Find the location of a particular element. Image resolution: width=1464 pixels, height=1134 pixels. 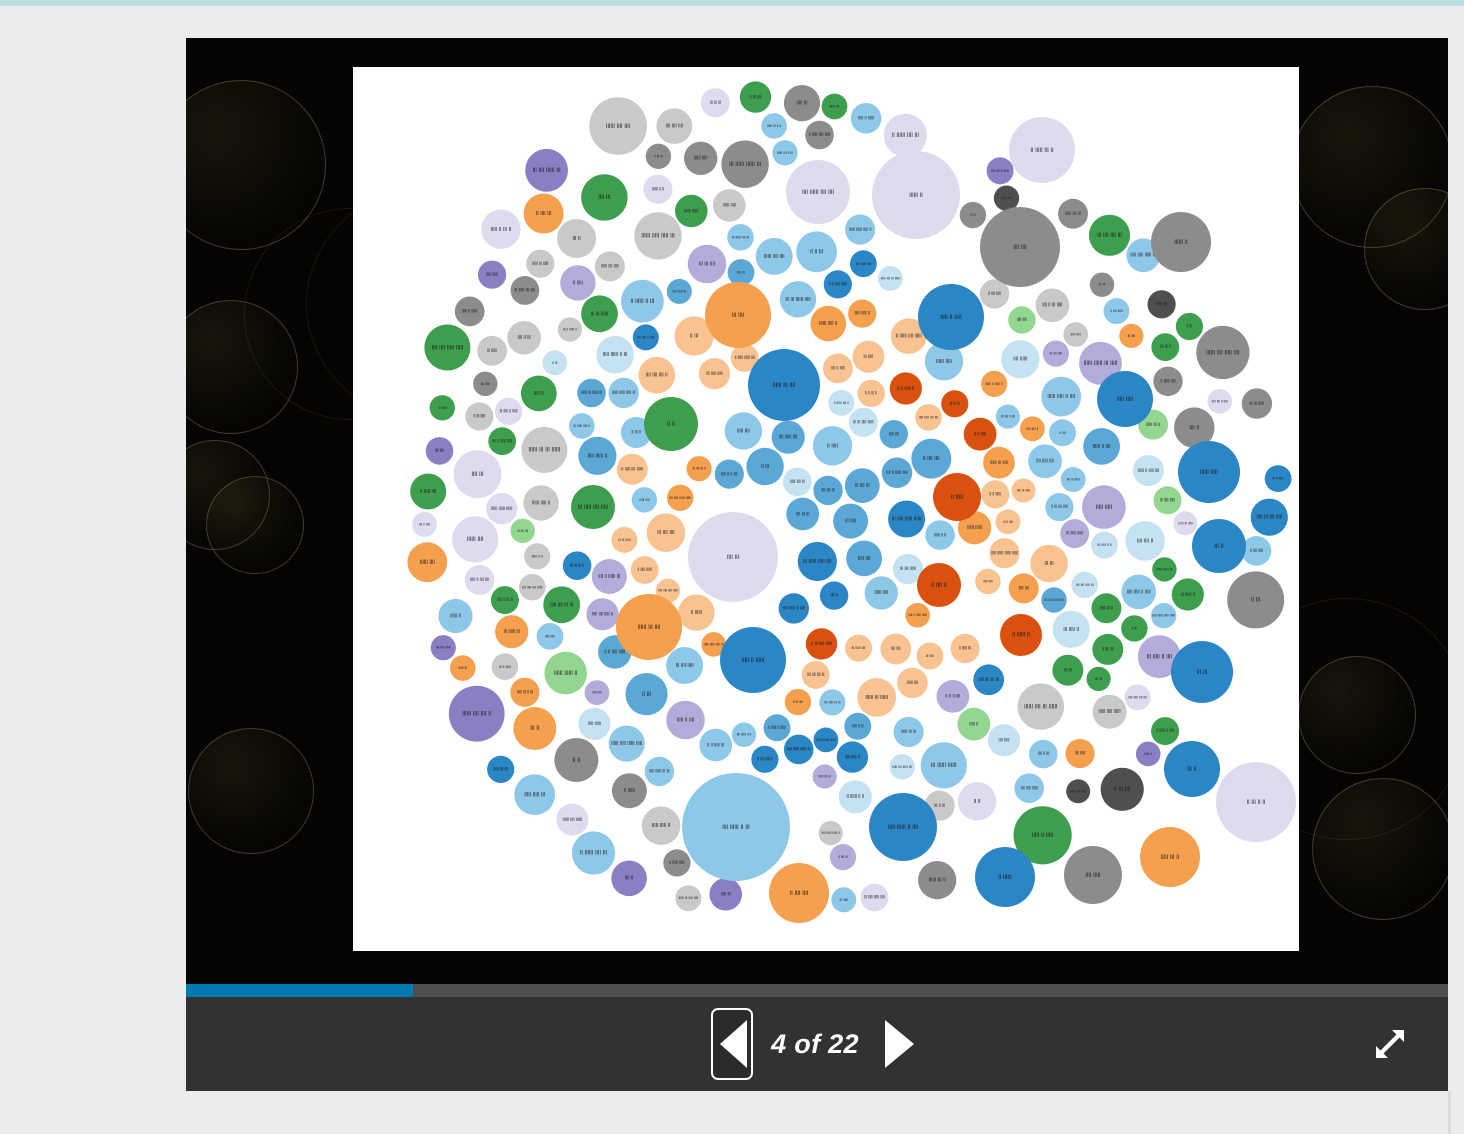

decorative-circle is located at coordinates (251, 791).